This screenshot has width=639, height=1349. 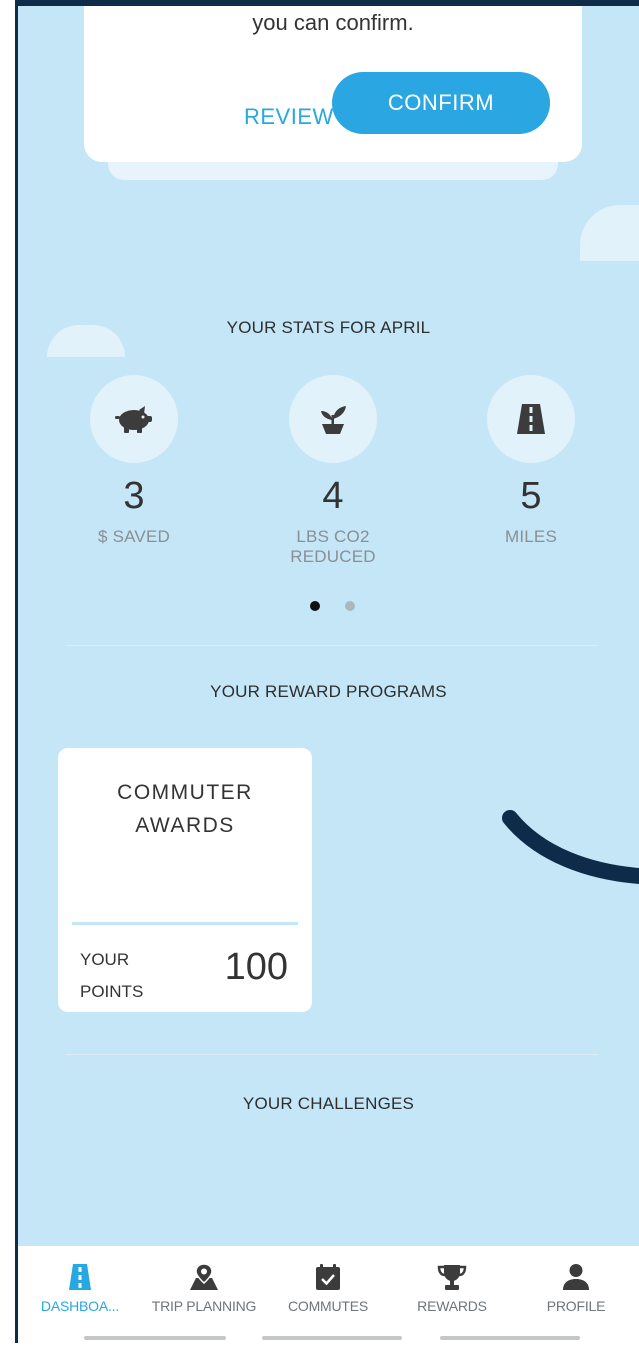 I want to click on confirm-button: CONFIRM, so click(x=441, y=103).